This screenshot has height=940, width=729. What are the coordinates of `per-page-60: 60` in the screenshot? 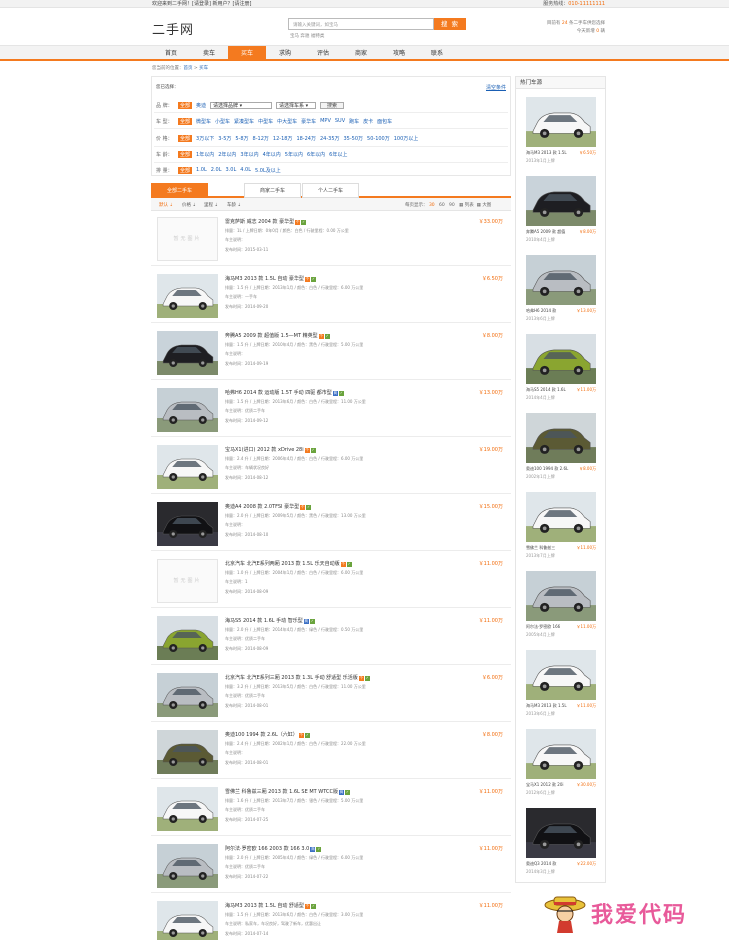 It's located at (442, 205).